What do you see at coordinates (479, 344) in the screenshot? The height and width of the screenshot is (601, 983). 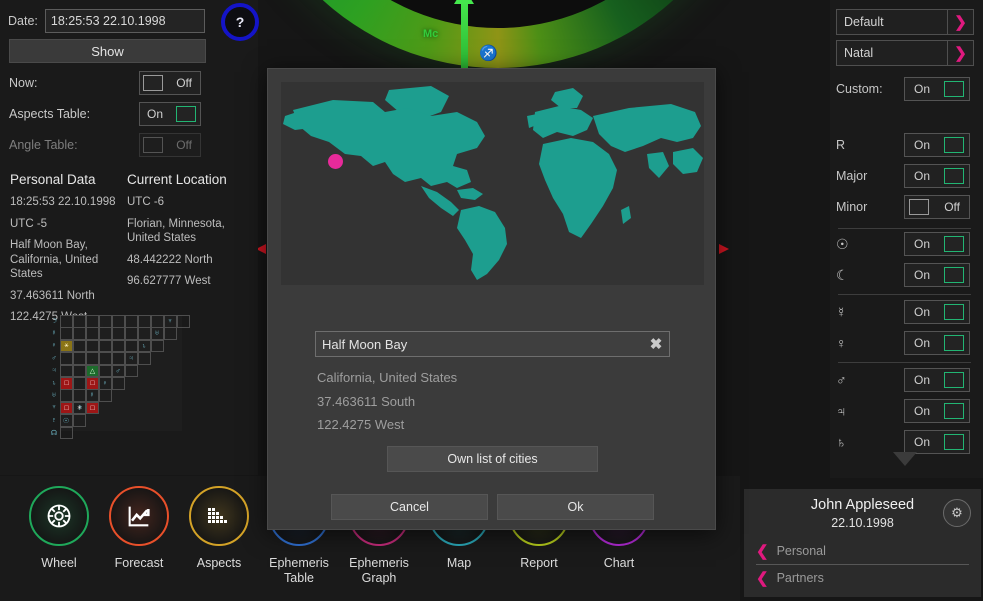 I see `city-search-input` at bounding box center [479, 344].